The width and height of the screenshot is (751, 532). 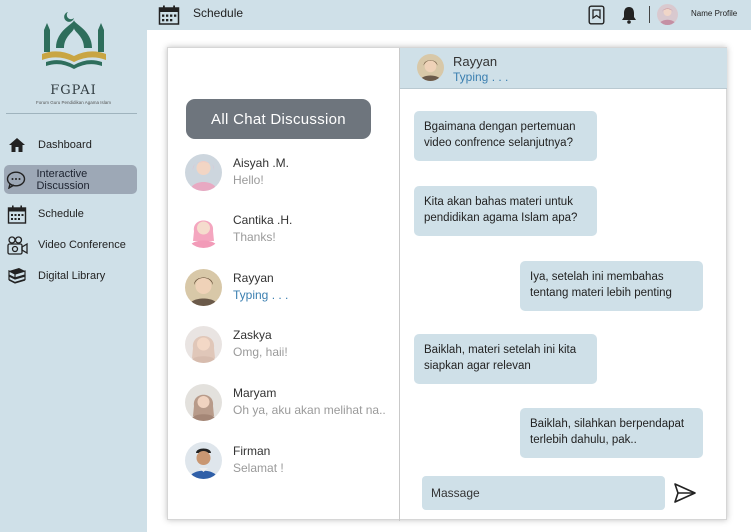 What do you see at coordinates (248, 180) in the screenshot?
I see `contact-last-message: Hello!` at bounding box center [248, 180].